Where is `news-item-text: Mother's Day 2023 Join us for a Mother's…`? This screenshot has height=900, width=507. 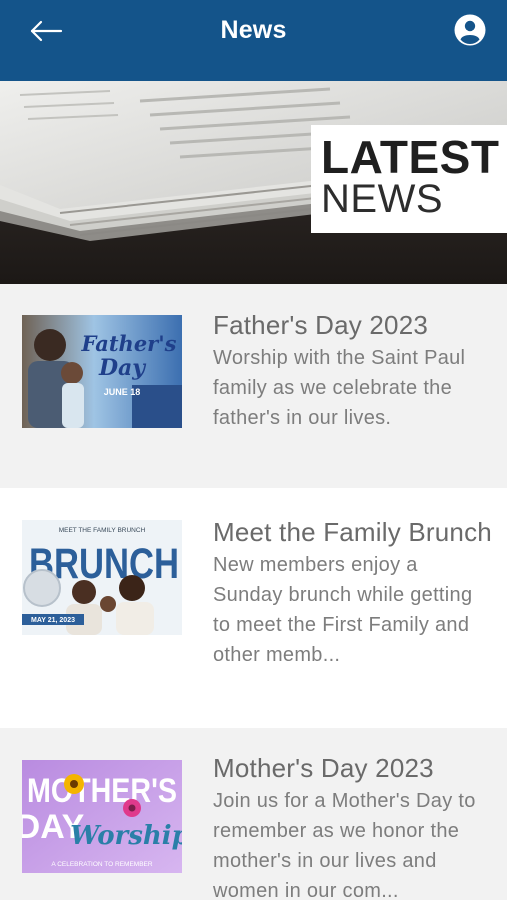 news-item-text: Mother's Day 2023 Join us for a Mother's… is located at coordinates (353, 825).